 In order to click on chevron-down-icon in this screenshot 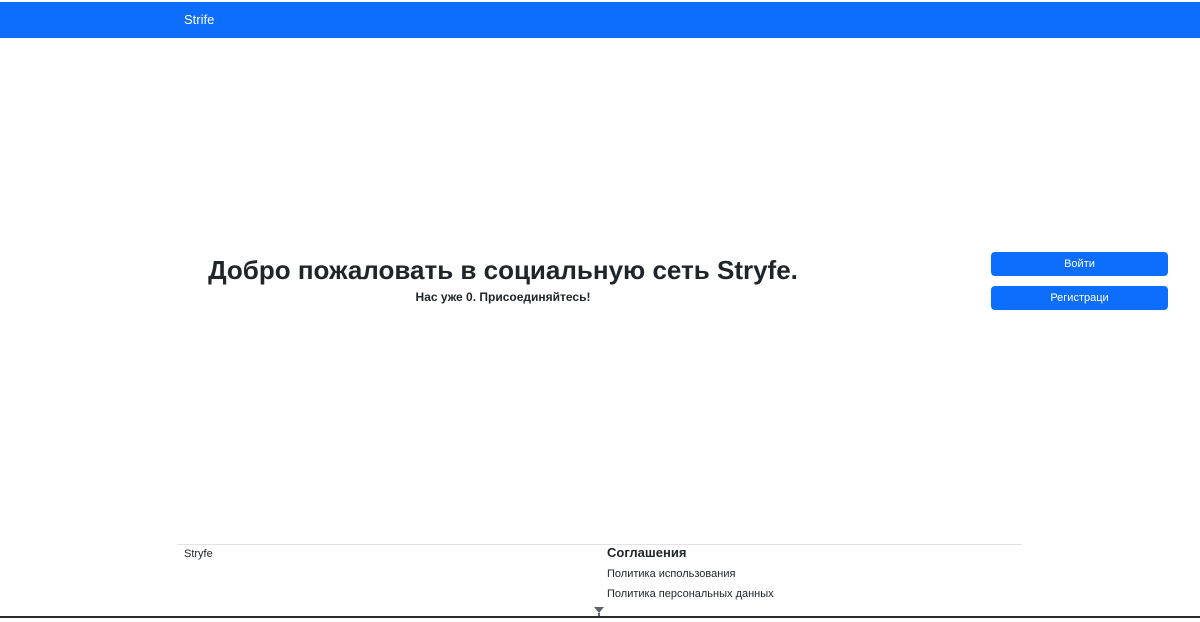, I will do `click(599, 610)`.